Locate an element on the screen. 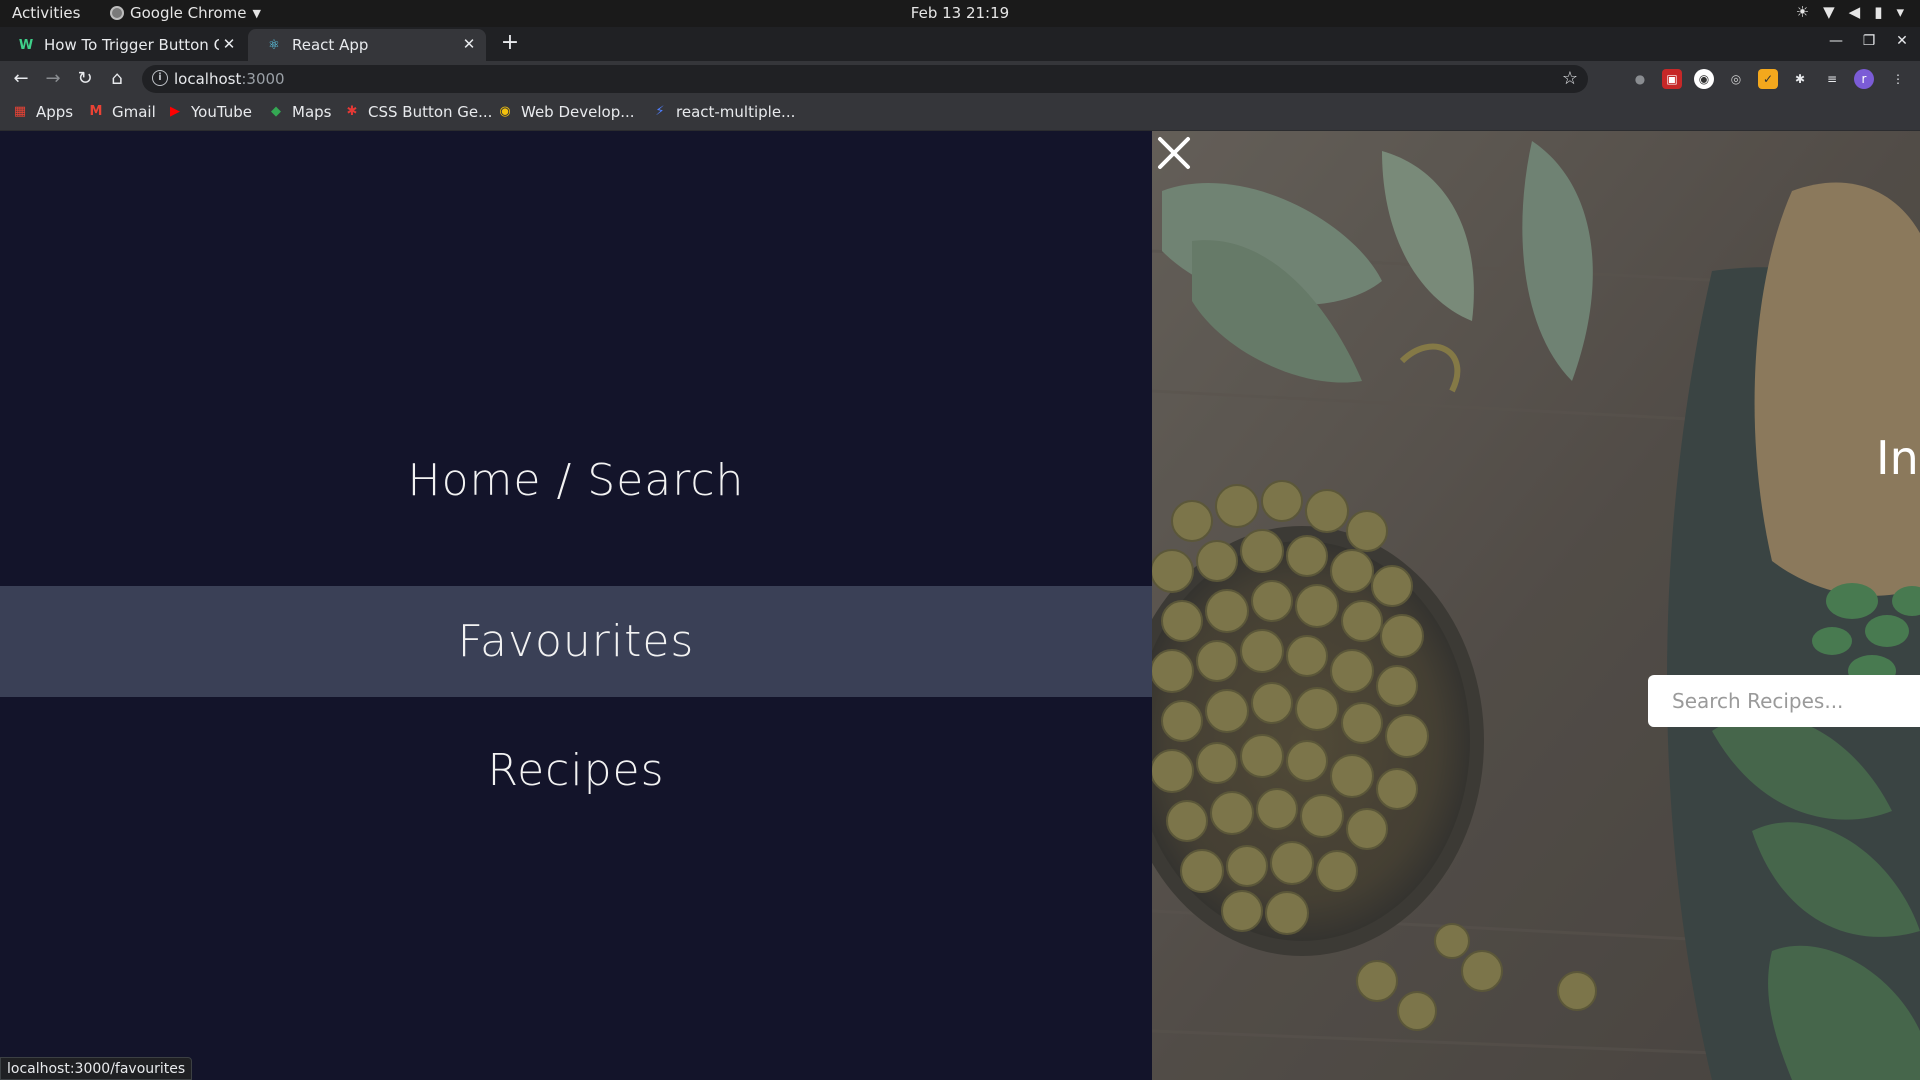 This screenshot has height=1080, width=1920. media-queue-icon: ≡ is located at coordinates (1832, 79).